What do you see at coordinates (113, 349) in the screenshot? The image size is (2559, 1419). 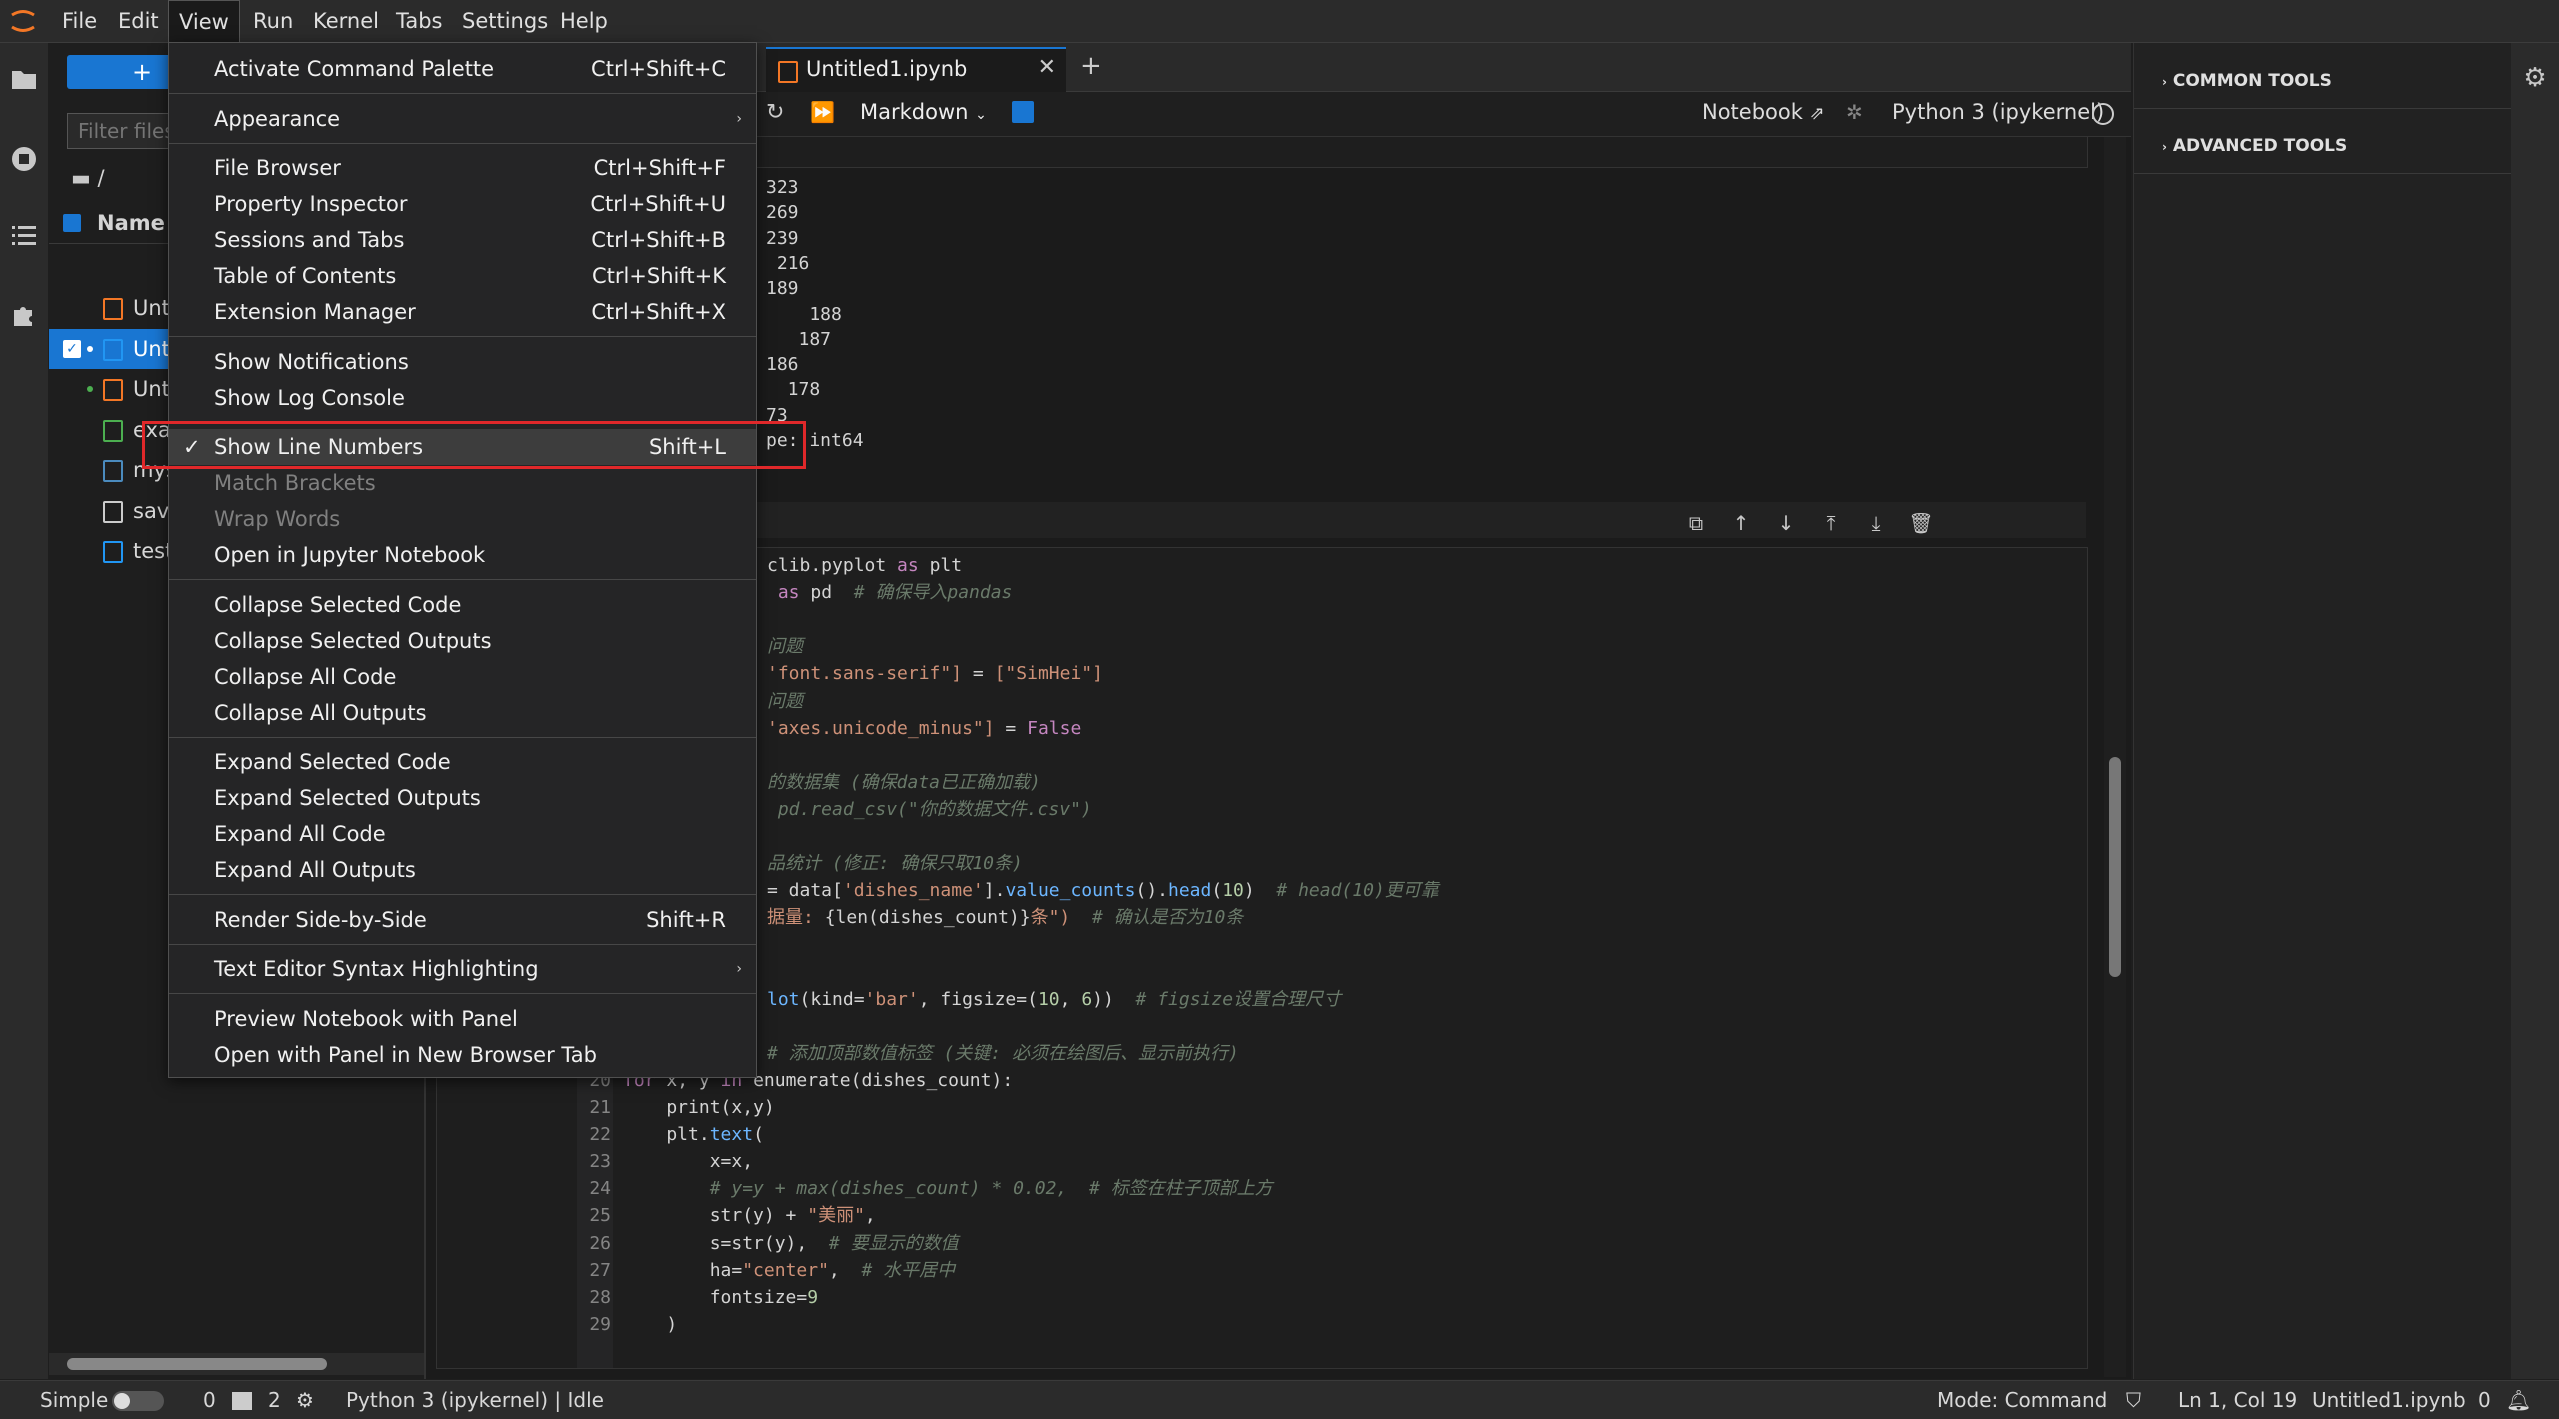 I see `notebook-icon` at bounding box center [113, 349].